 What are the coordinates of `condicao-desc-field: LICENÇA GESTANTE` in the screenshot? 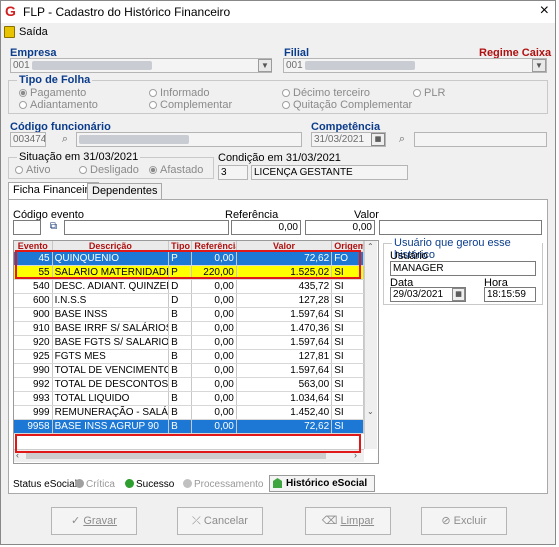 It's located at (329, 172).